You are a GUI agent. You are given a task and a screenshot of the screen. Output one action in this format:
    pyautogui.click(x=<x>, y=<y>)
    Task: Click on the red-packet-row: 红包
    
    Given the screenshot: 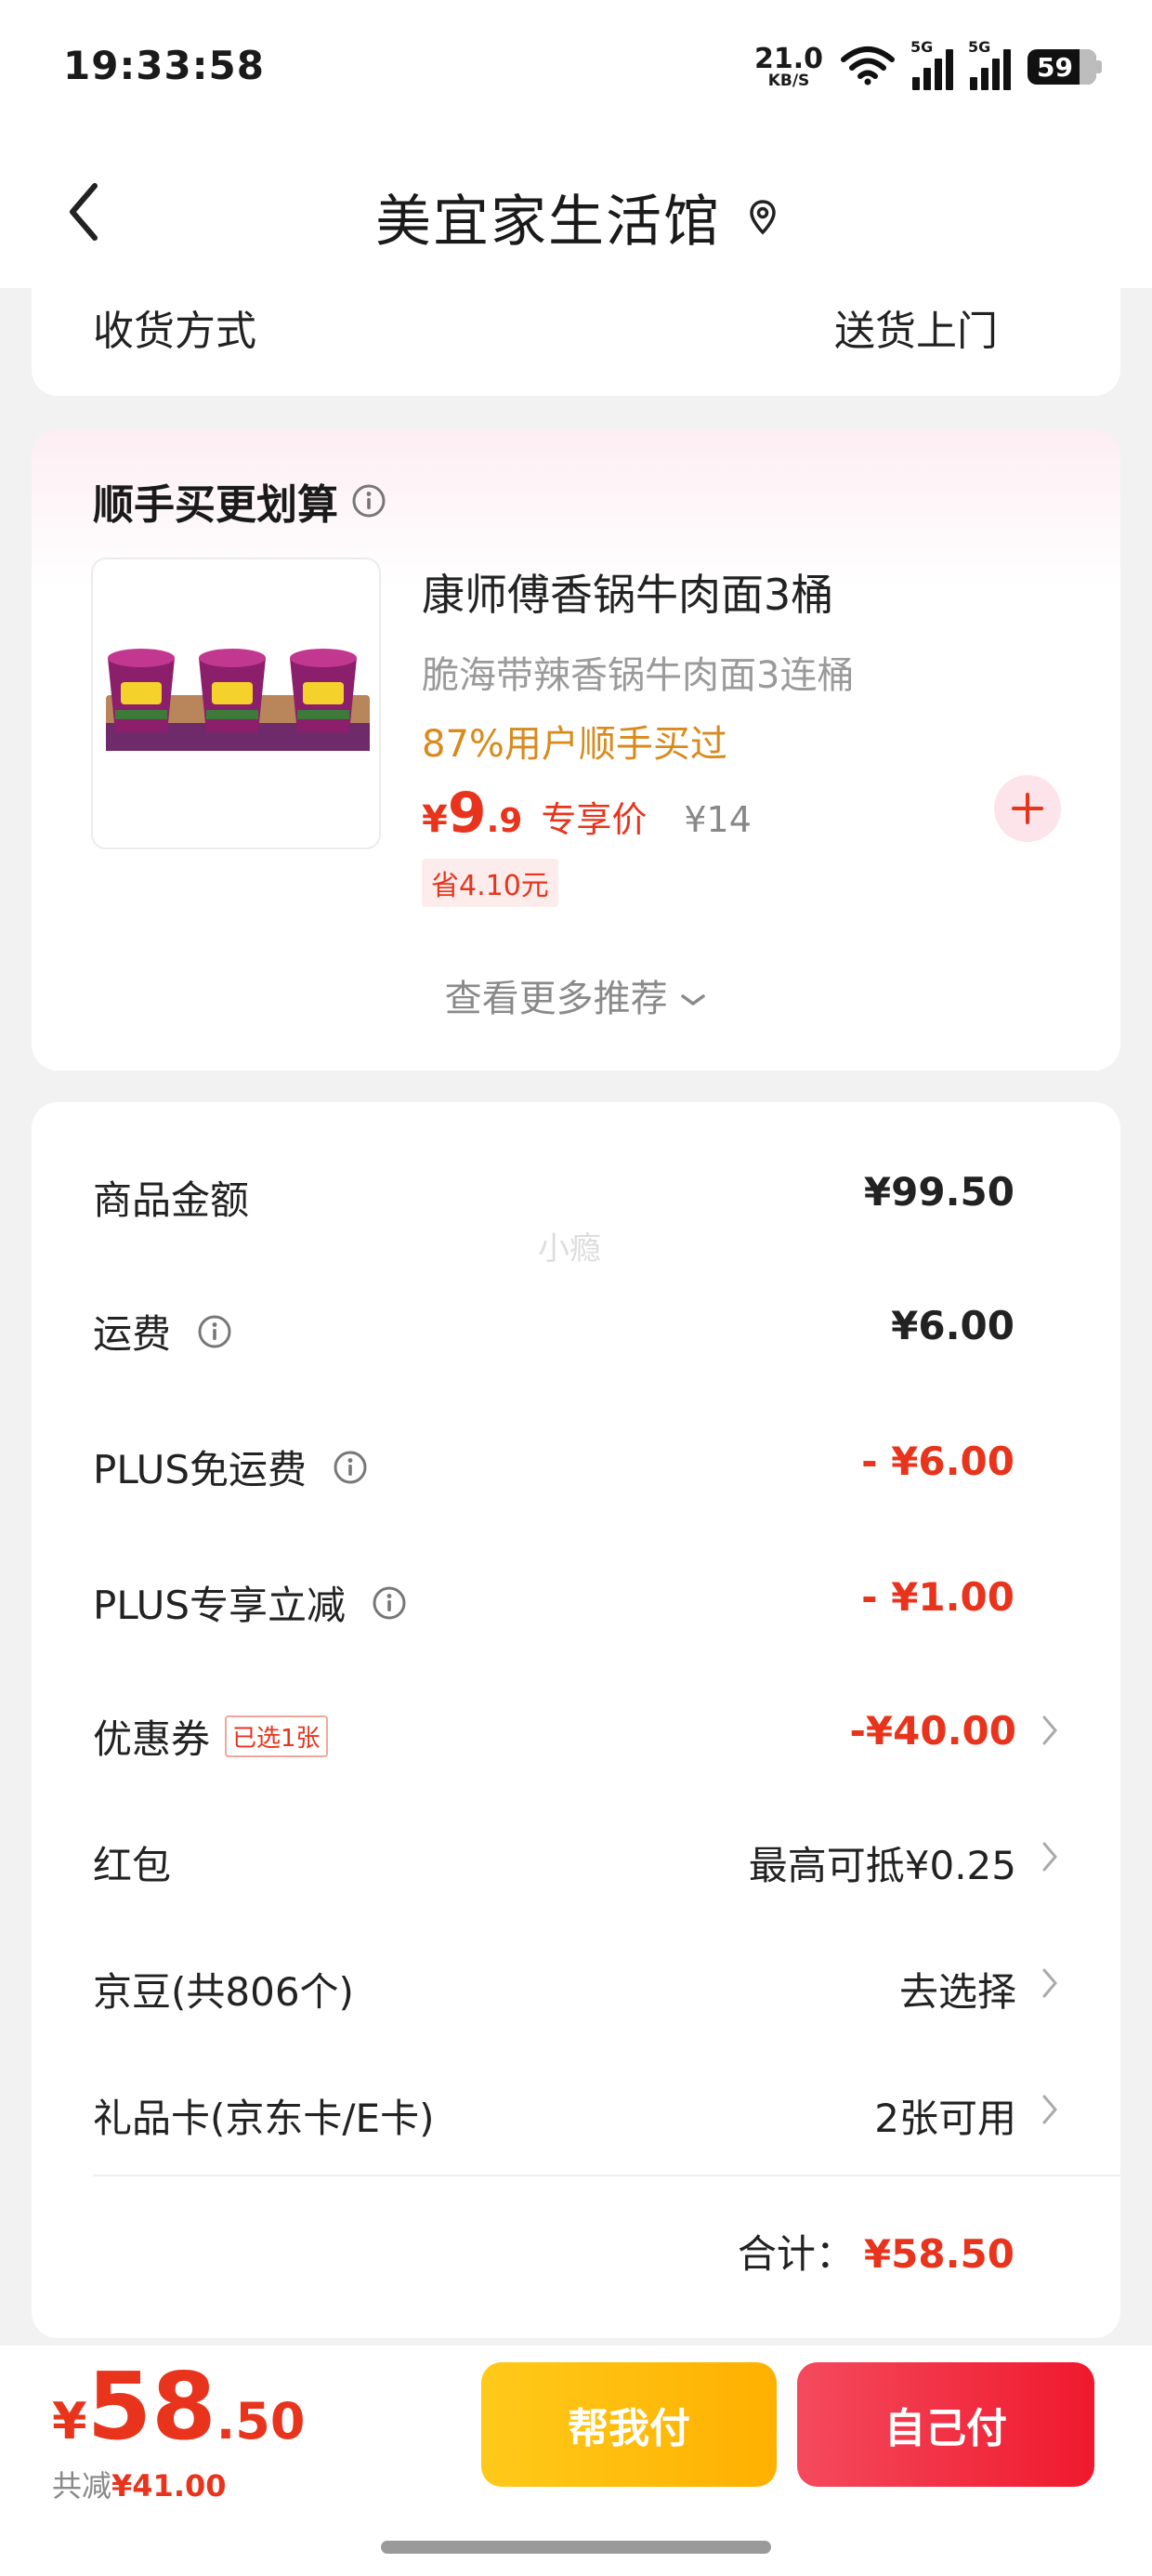 What is the action you would take?
    pyautogui.click(x=132, y=1862)
    